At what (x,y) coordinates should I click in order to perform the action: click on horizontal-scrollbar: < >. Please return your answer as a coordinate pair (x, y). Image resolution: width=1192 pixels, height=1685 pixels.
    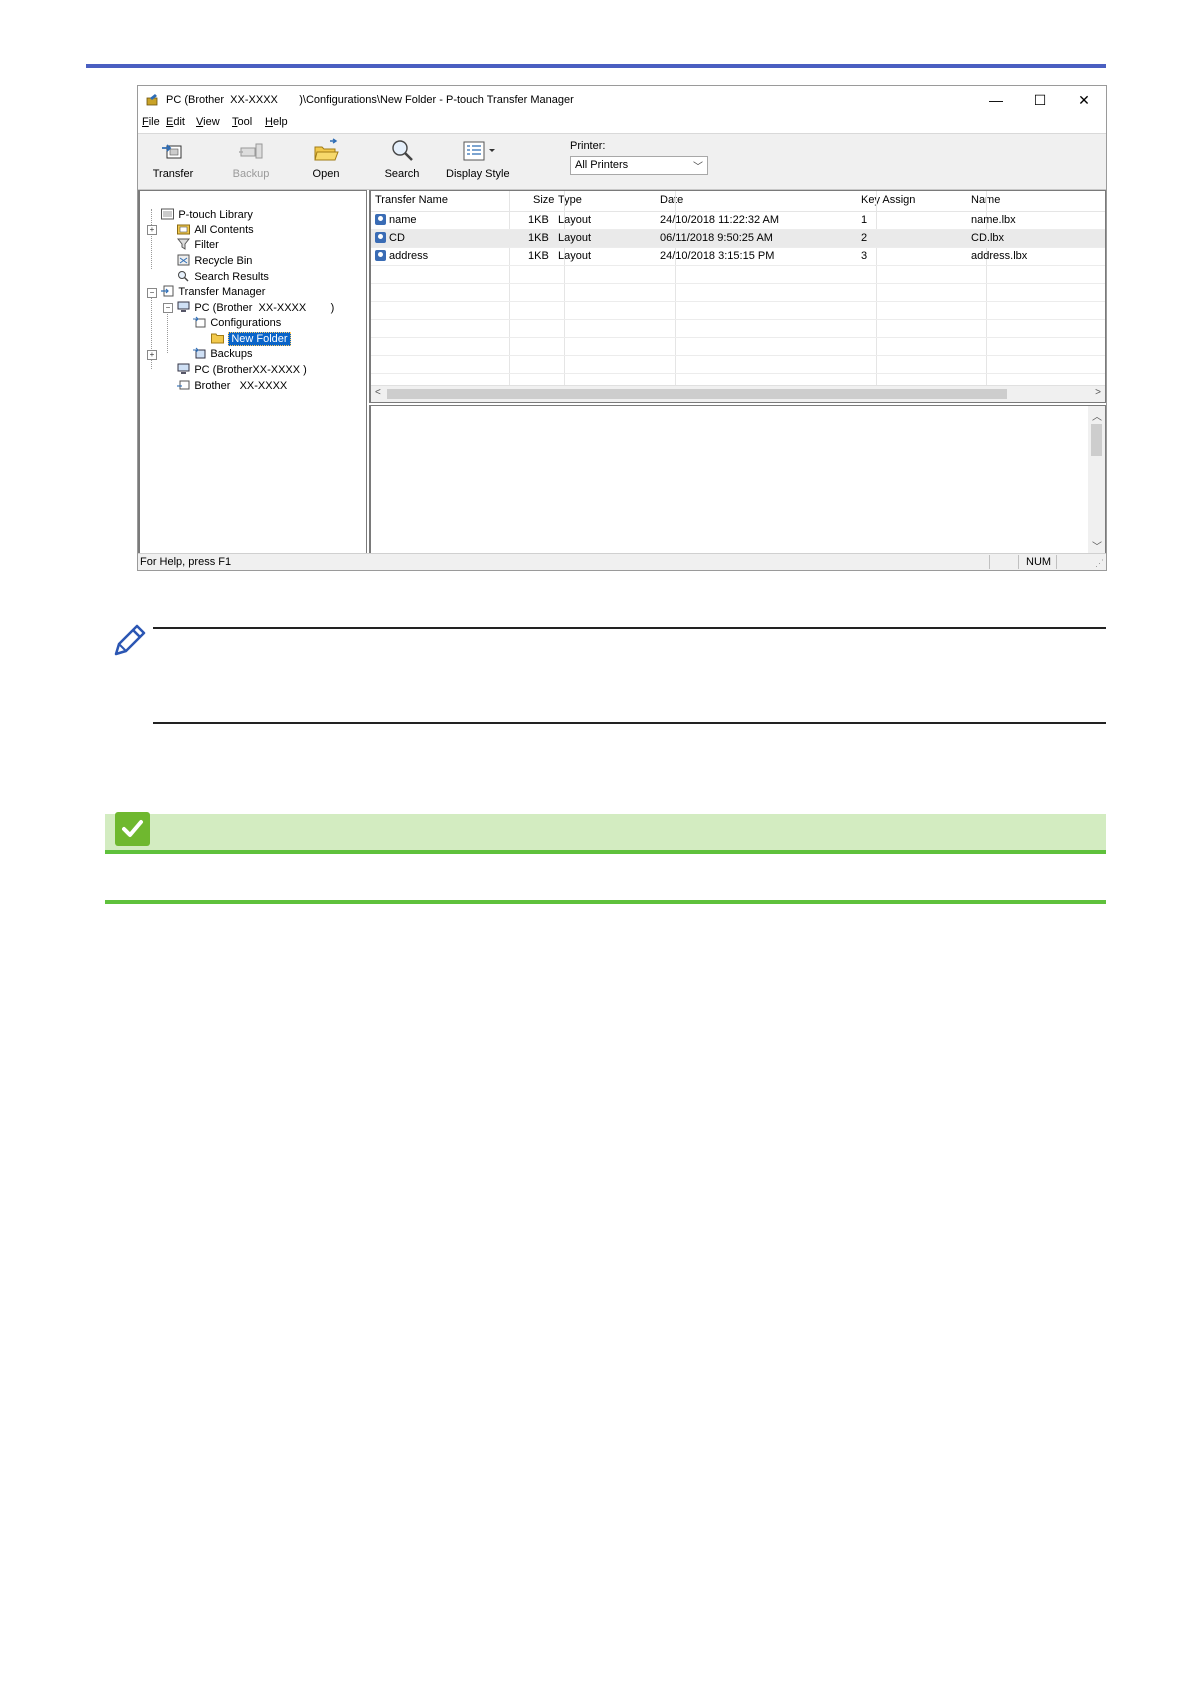
    Looking at the image, I should click on (738, 393).